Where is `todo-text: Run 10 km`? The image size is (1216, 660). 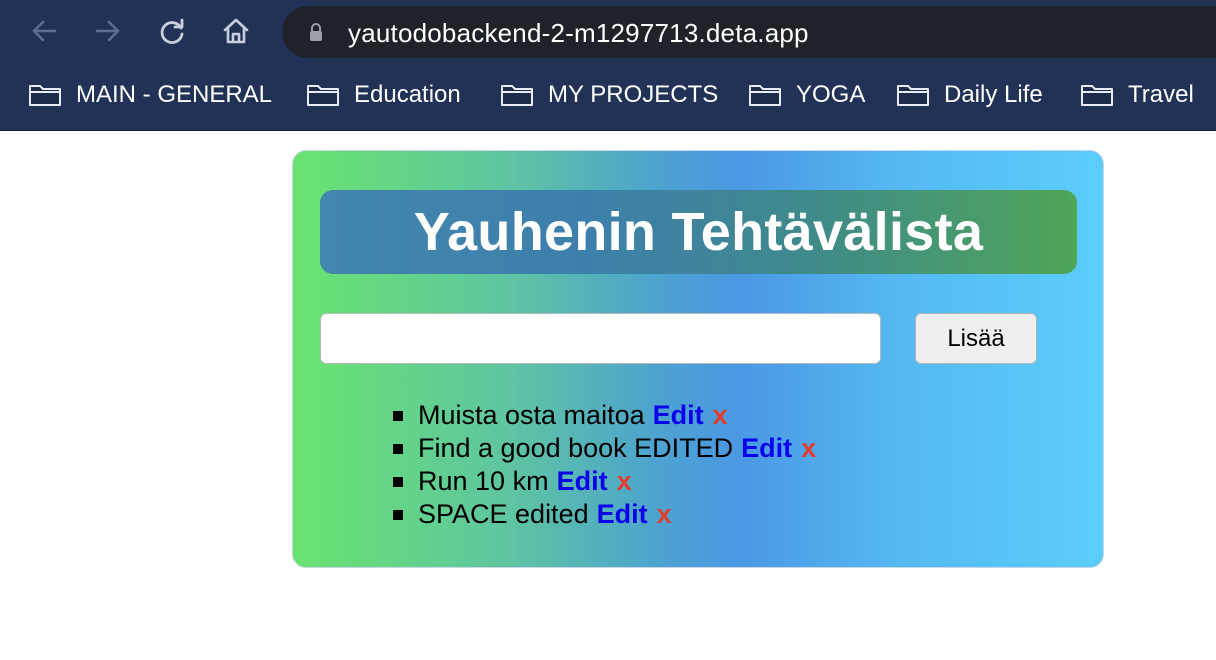
todo-text: Run 10 km is located at coordinates (483, 481).